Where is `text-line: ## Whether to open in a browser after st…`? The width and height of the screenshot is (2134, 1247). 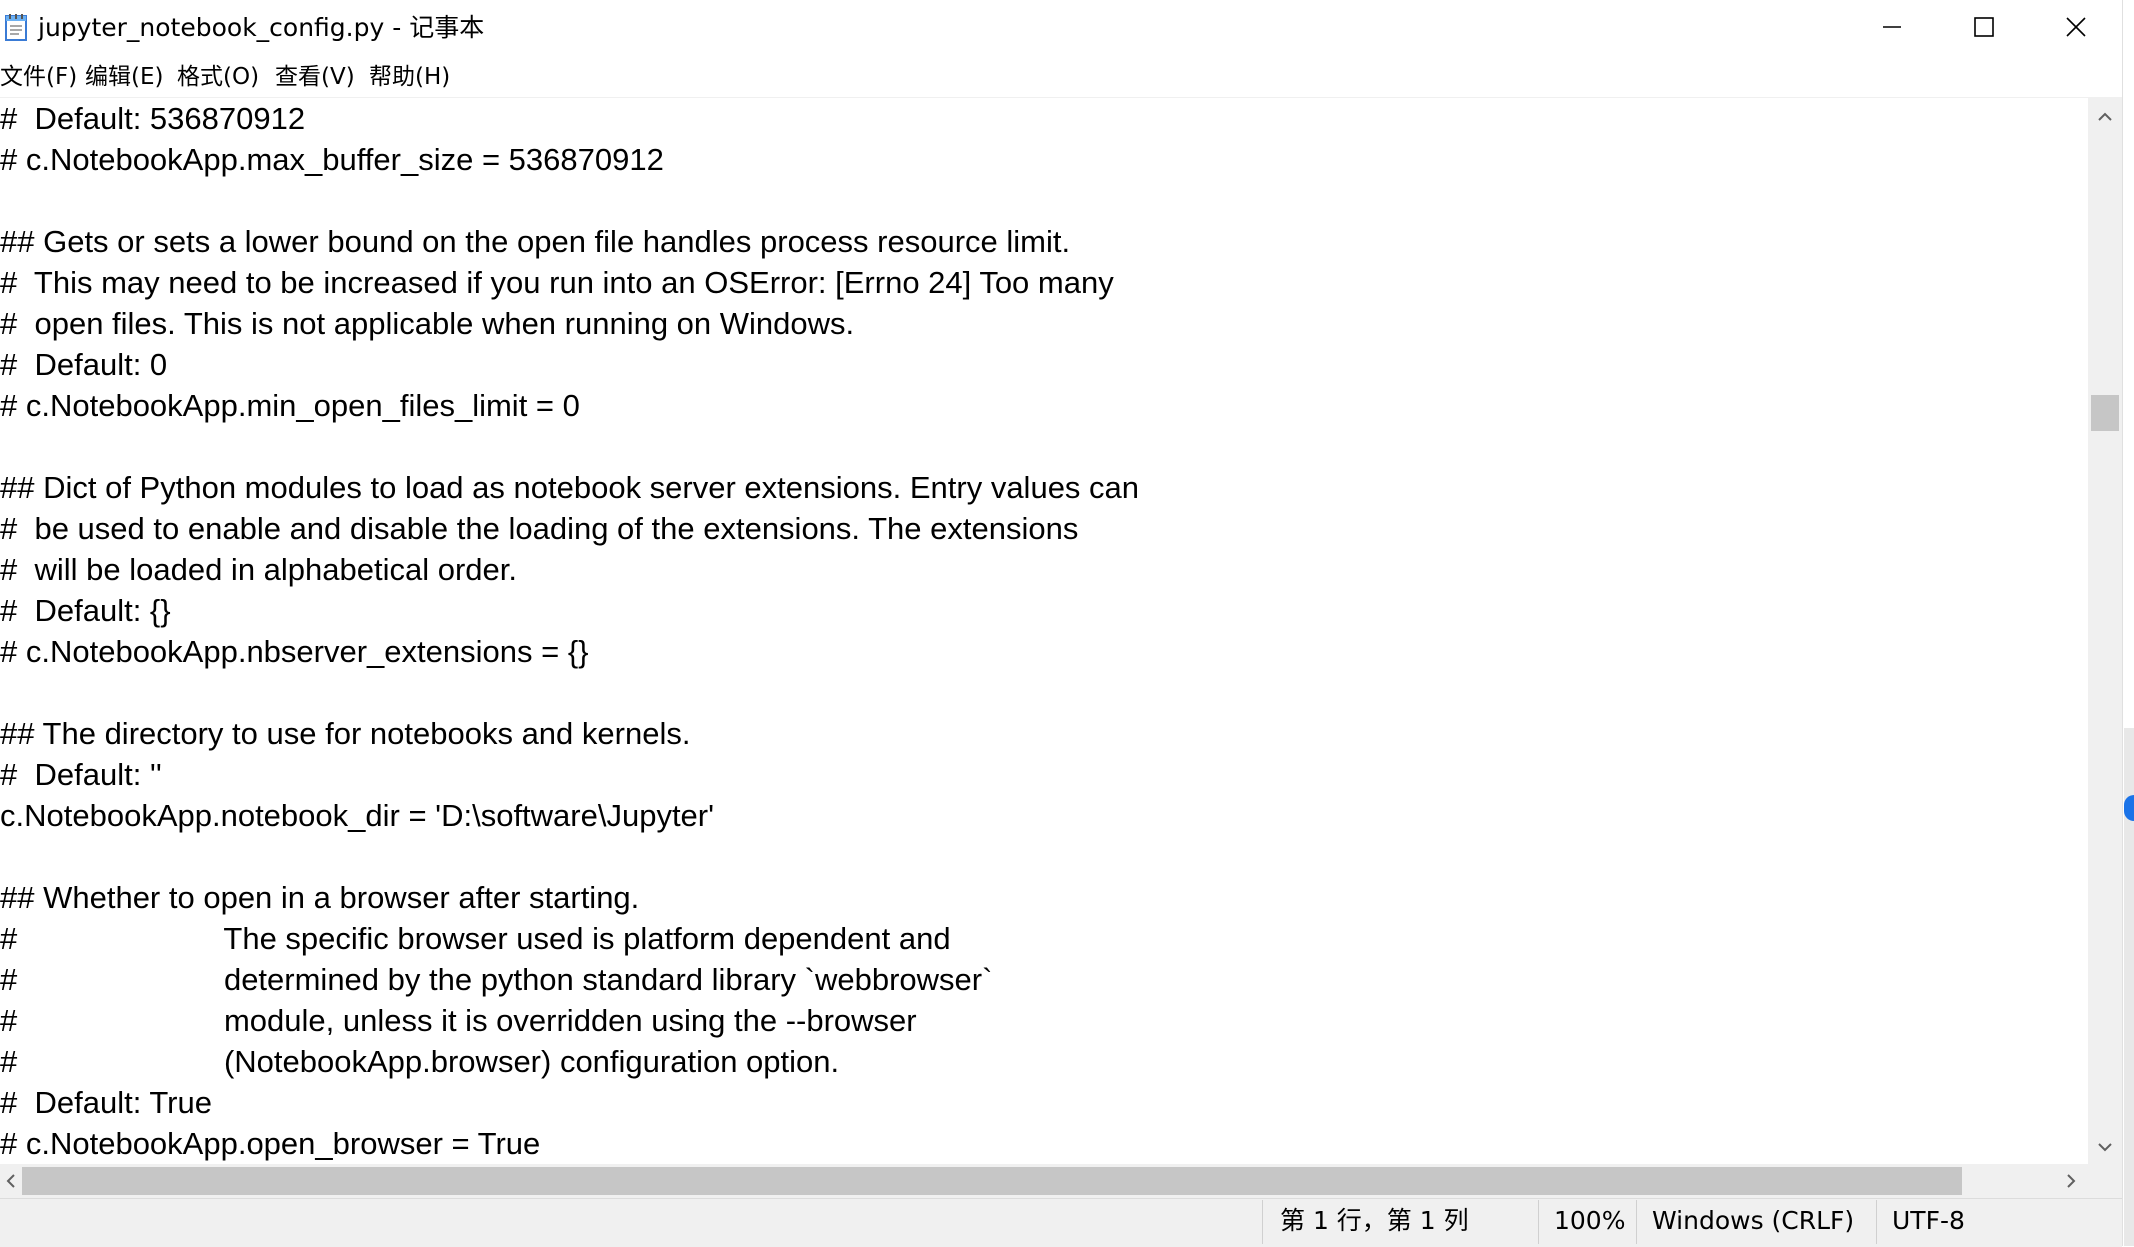
text-line: ## Whether to open in a browser after st… is located at coordinates (320, 897).